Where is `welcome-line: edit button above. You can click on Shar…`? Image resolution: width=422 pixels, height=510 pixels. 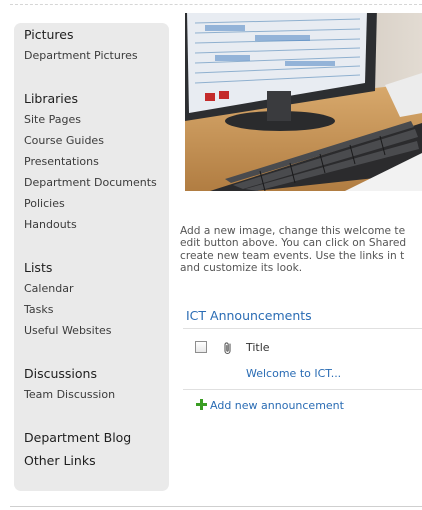
welcome-line: edit button above. You can click on Shar… is located at coordinates (293, 243).